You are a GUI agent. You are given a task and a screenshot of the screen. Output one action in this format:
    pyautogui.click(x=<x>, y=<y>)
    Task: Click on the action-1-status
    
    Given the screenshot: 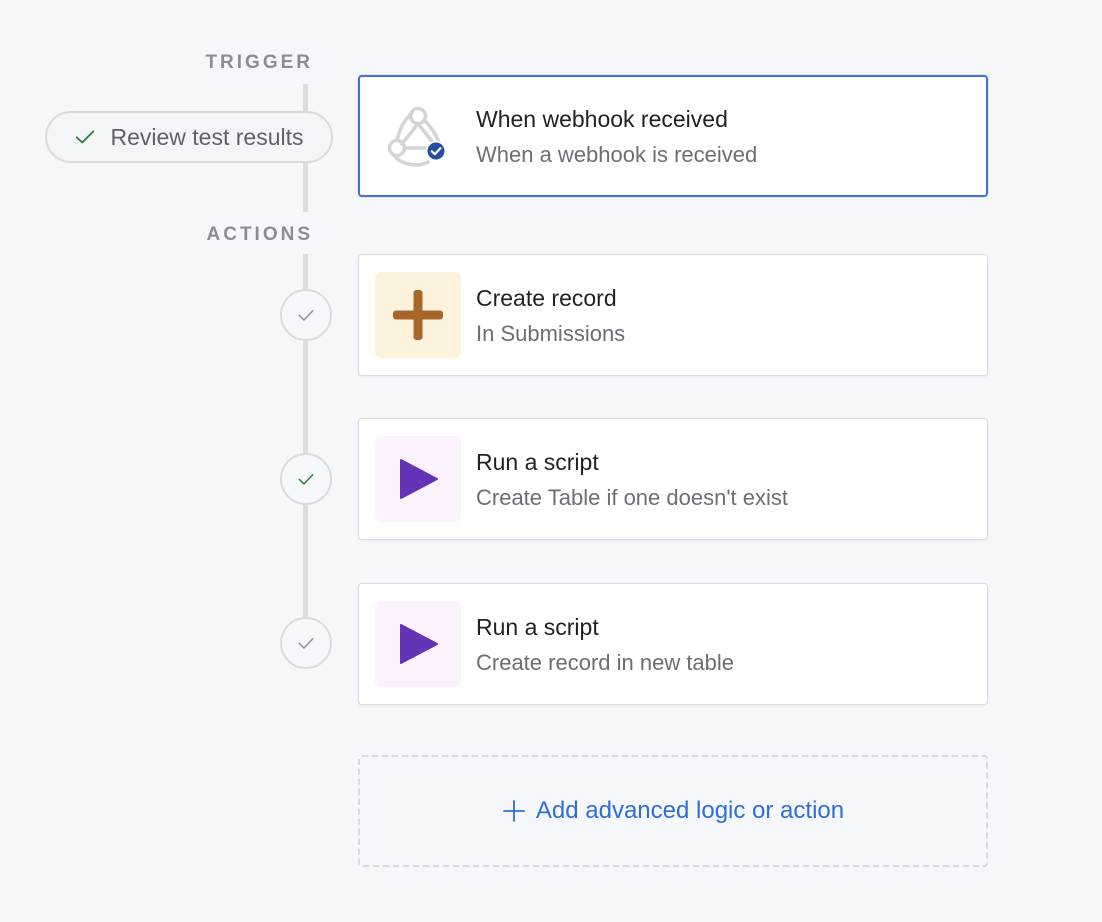 What is the action you would take?
    pyautogui.click(x=306, y=315)
    